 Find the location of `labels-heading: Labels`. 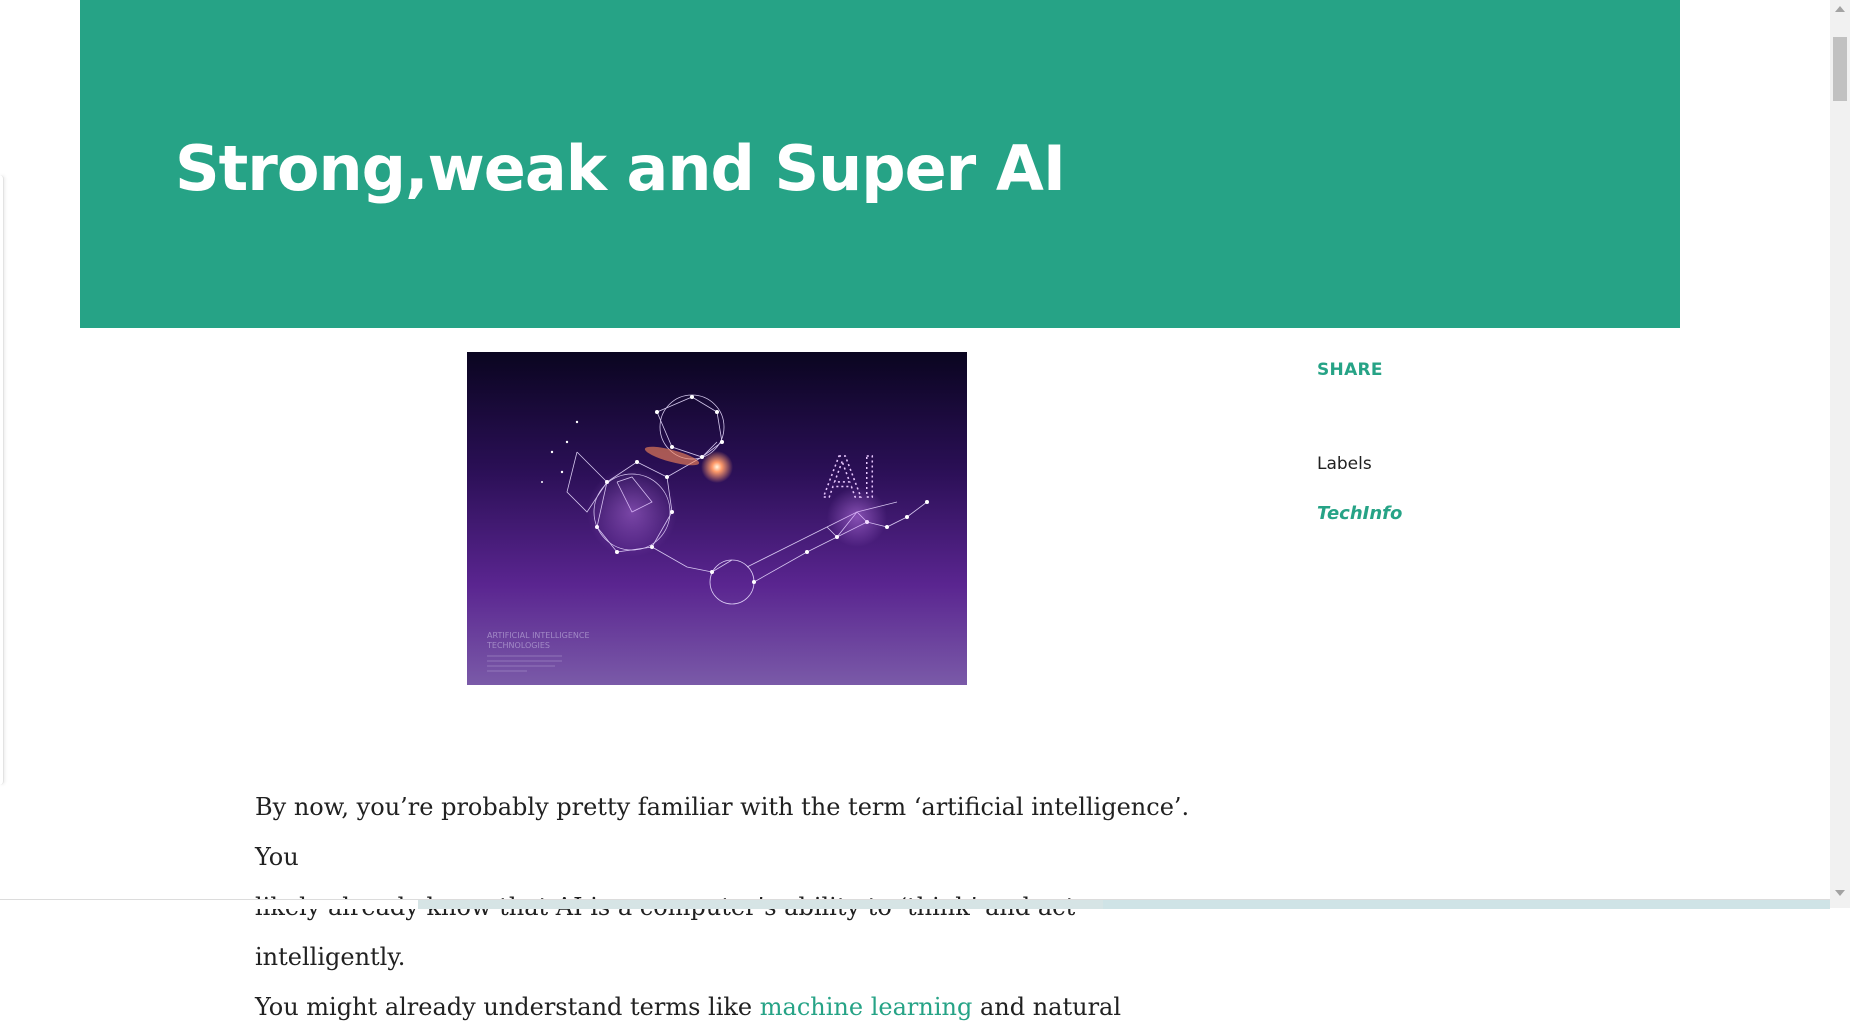

labels-heading: Labels is located at coordinates (1344, 464).